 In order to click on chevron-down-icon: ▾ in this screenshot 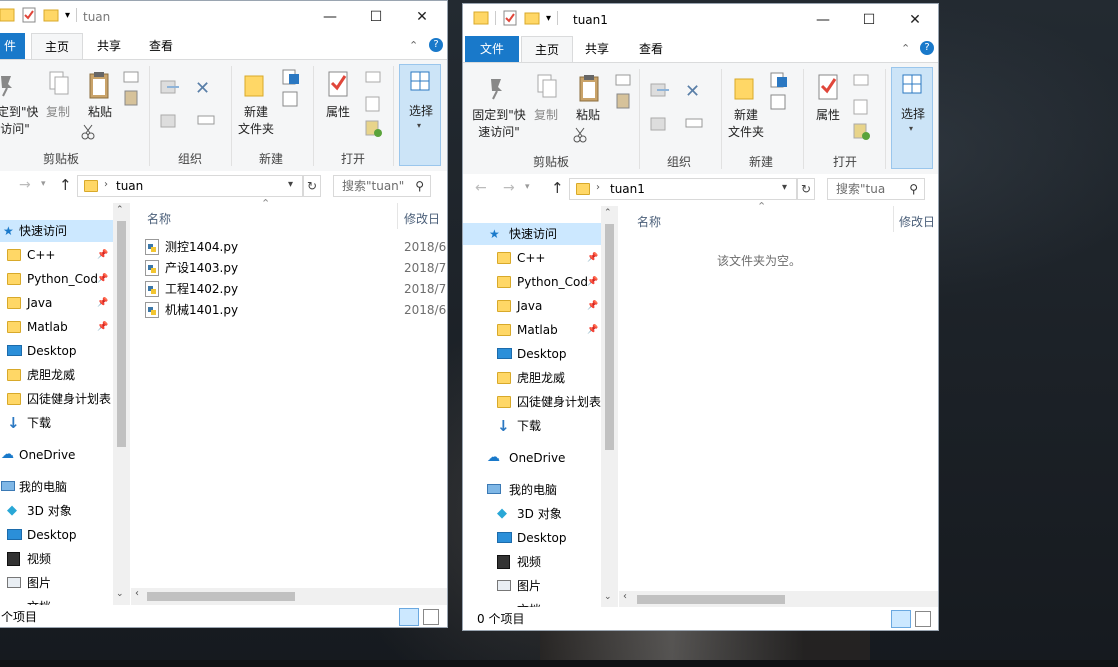, I will do `click(784, 187)`.